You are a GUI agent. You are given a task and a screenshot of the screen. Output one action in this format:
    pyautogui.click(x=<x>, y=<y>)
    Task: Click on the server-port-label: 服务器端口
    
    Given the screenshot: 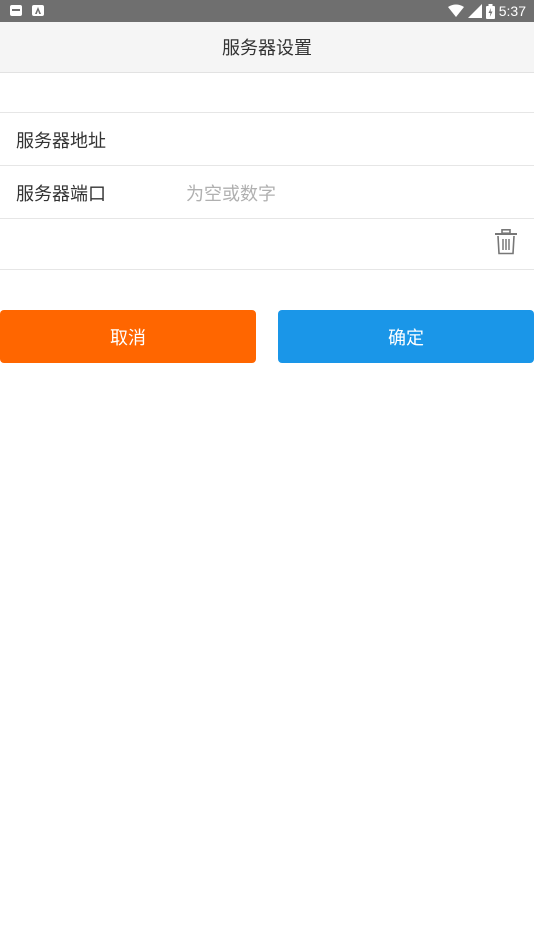 What is the action you would take?
    pyautogui.click(x=61, y=194)
    